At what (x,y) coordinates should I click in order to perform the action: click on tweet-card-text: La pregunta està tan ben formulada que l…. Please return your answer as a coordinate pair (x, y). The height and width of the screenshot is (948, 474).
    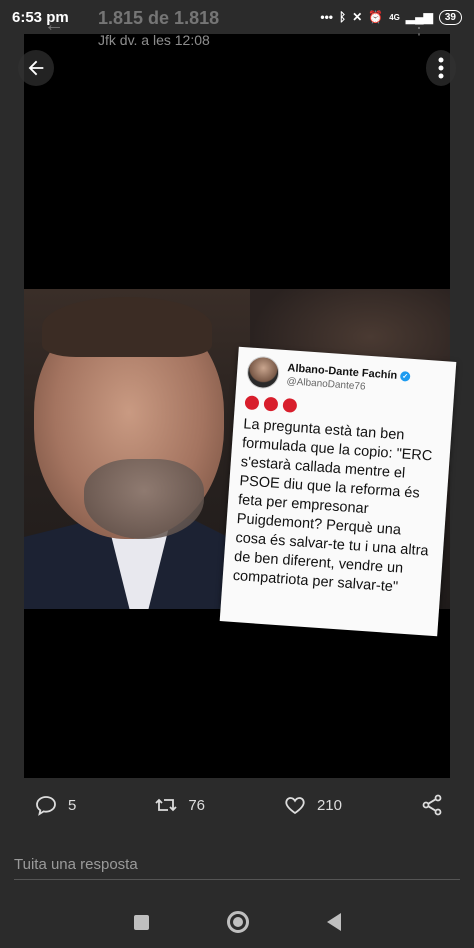
    Looking at the image, I should click on (332, 506).